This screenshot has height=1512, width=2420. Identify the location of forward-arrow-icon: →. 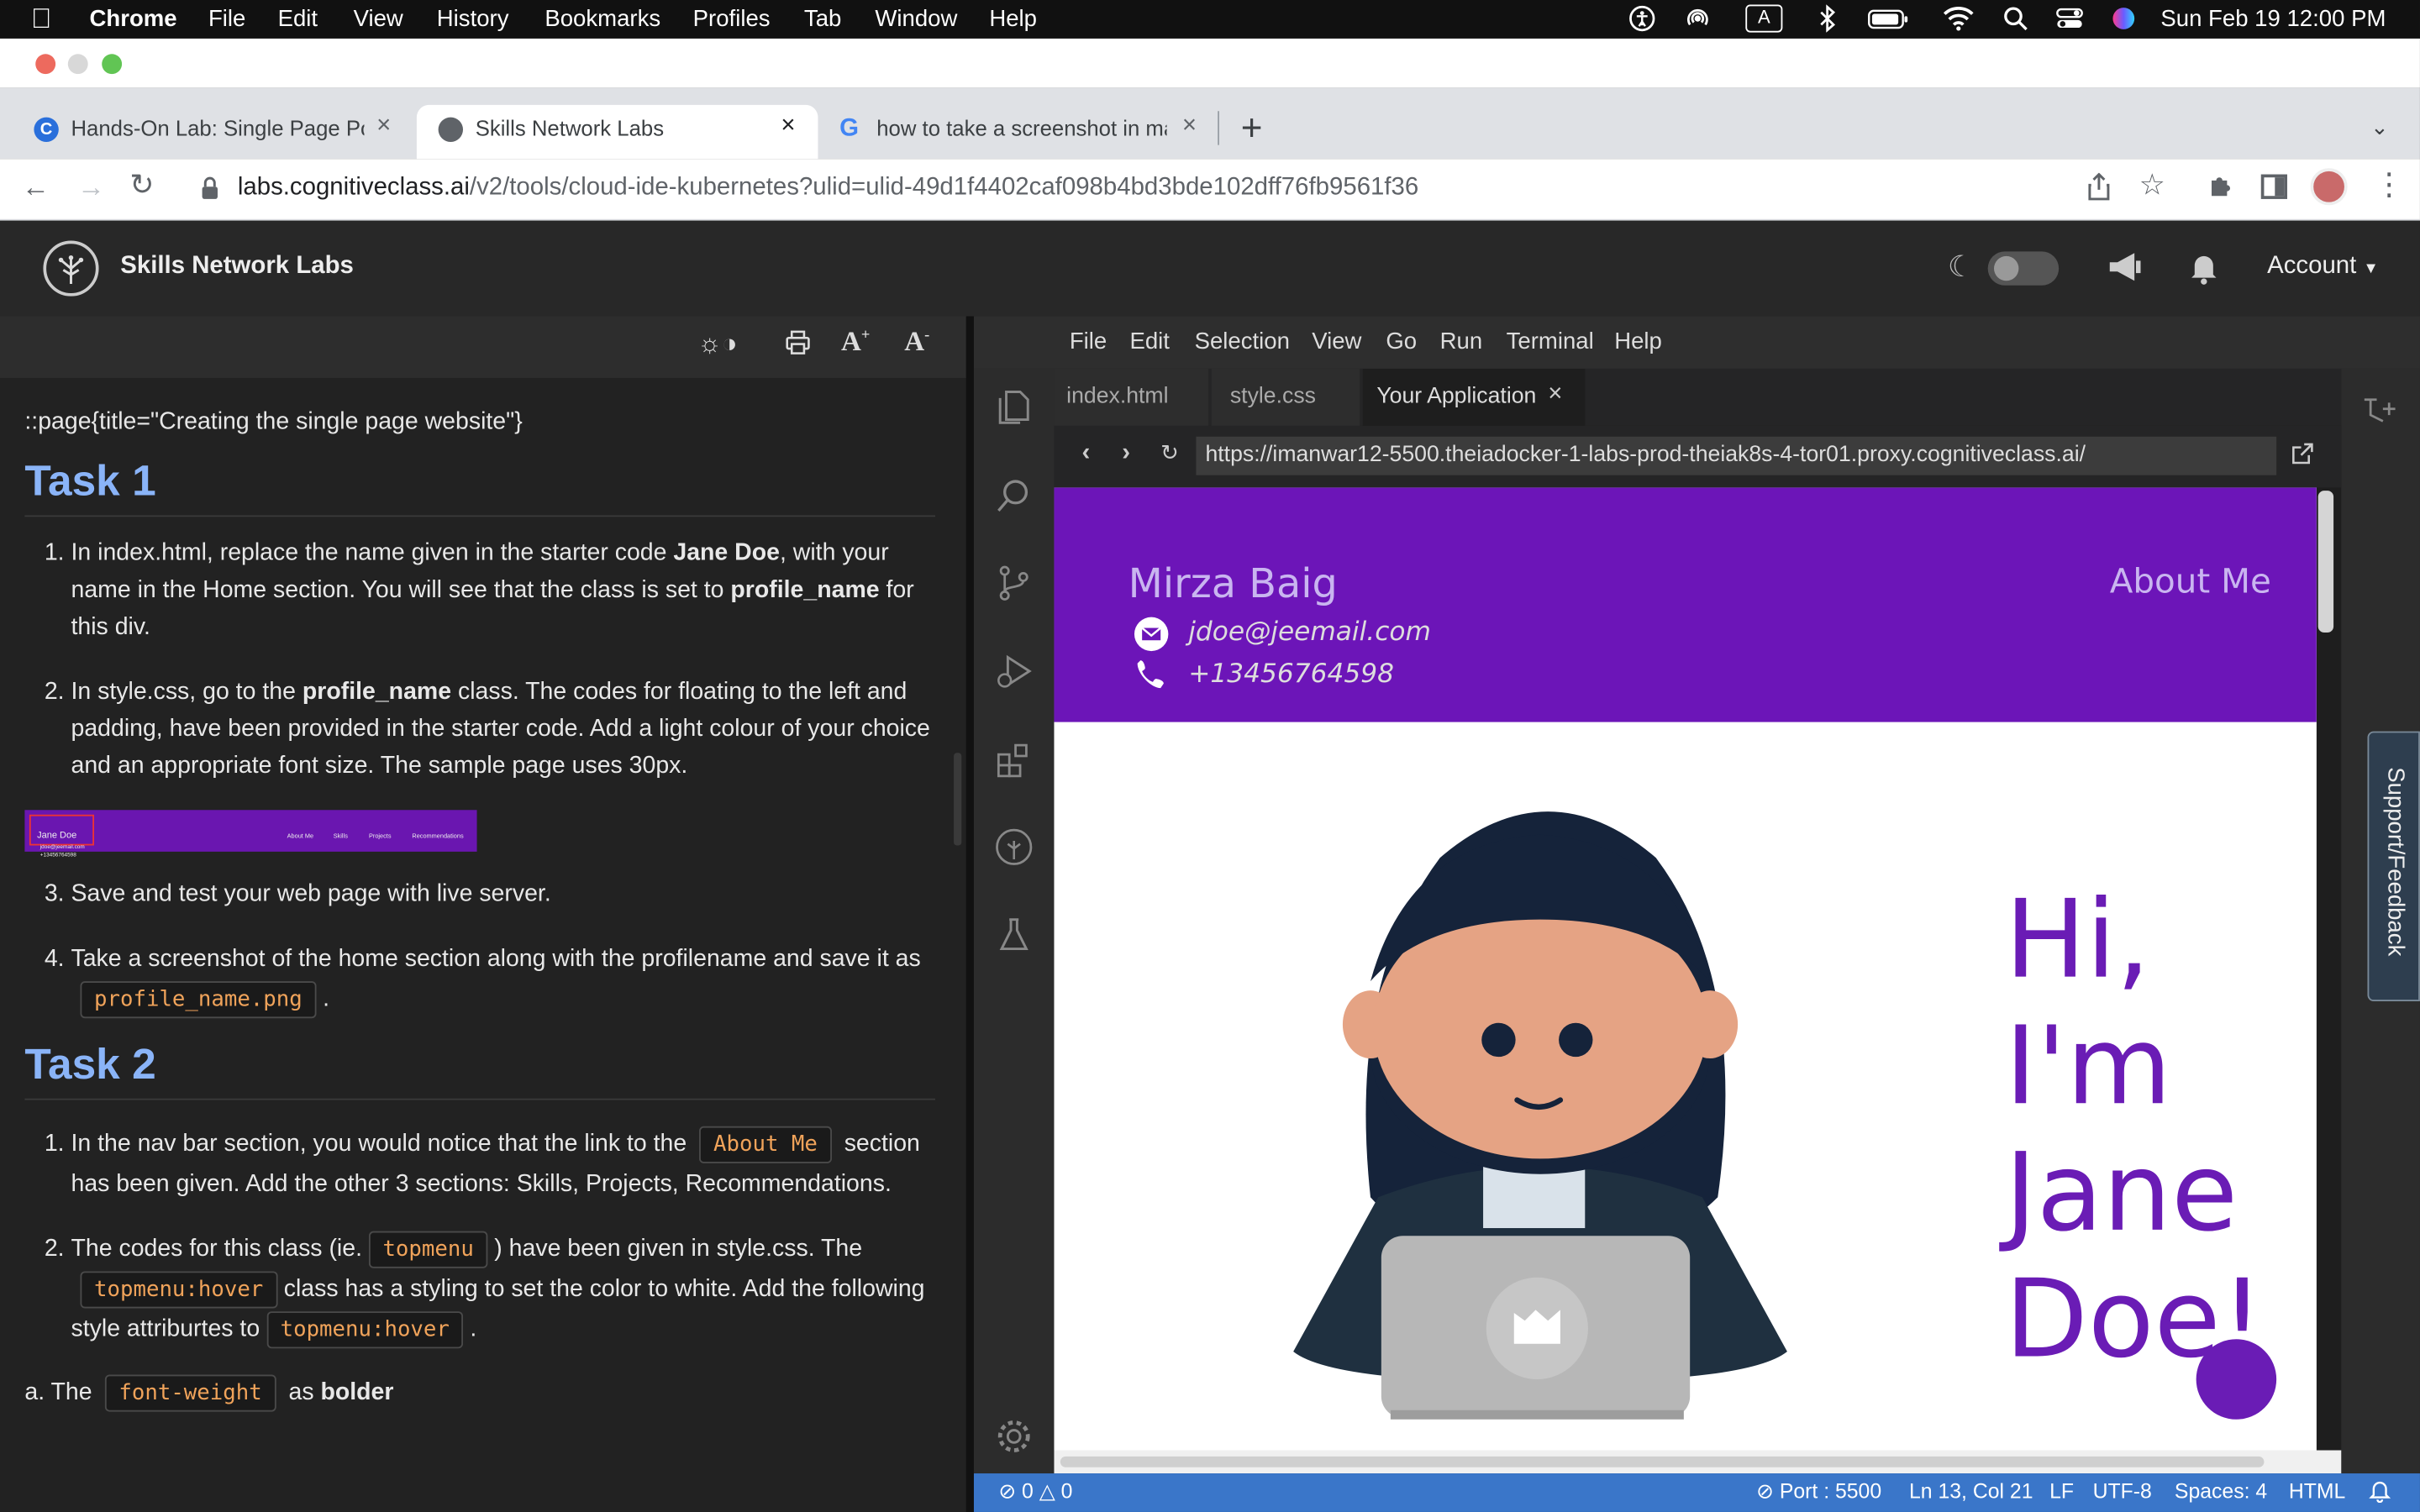
(91, 187).